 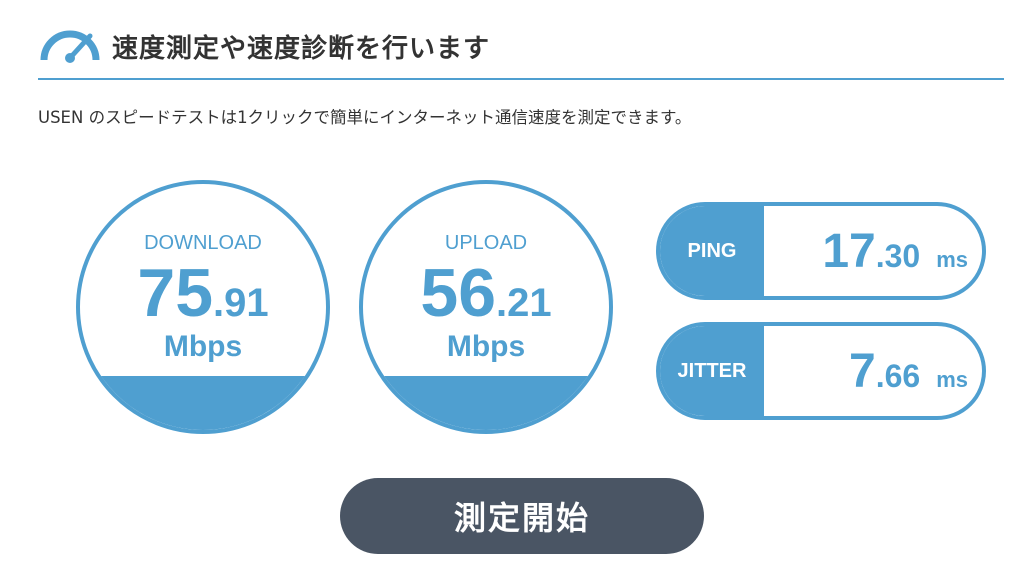 I want to click on jitter-unit: ms, so click(x=952, y=379).